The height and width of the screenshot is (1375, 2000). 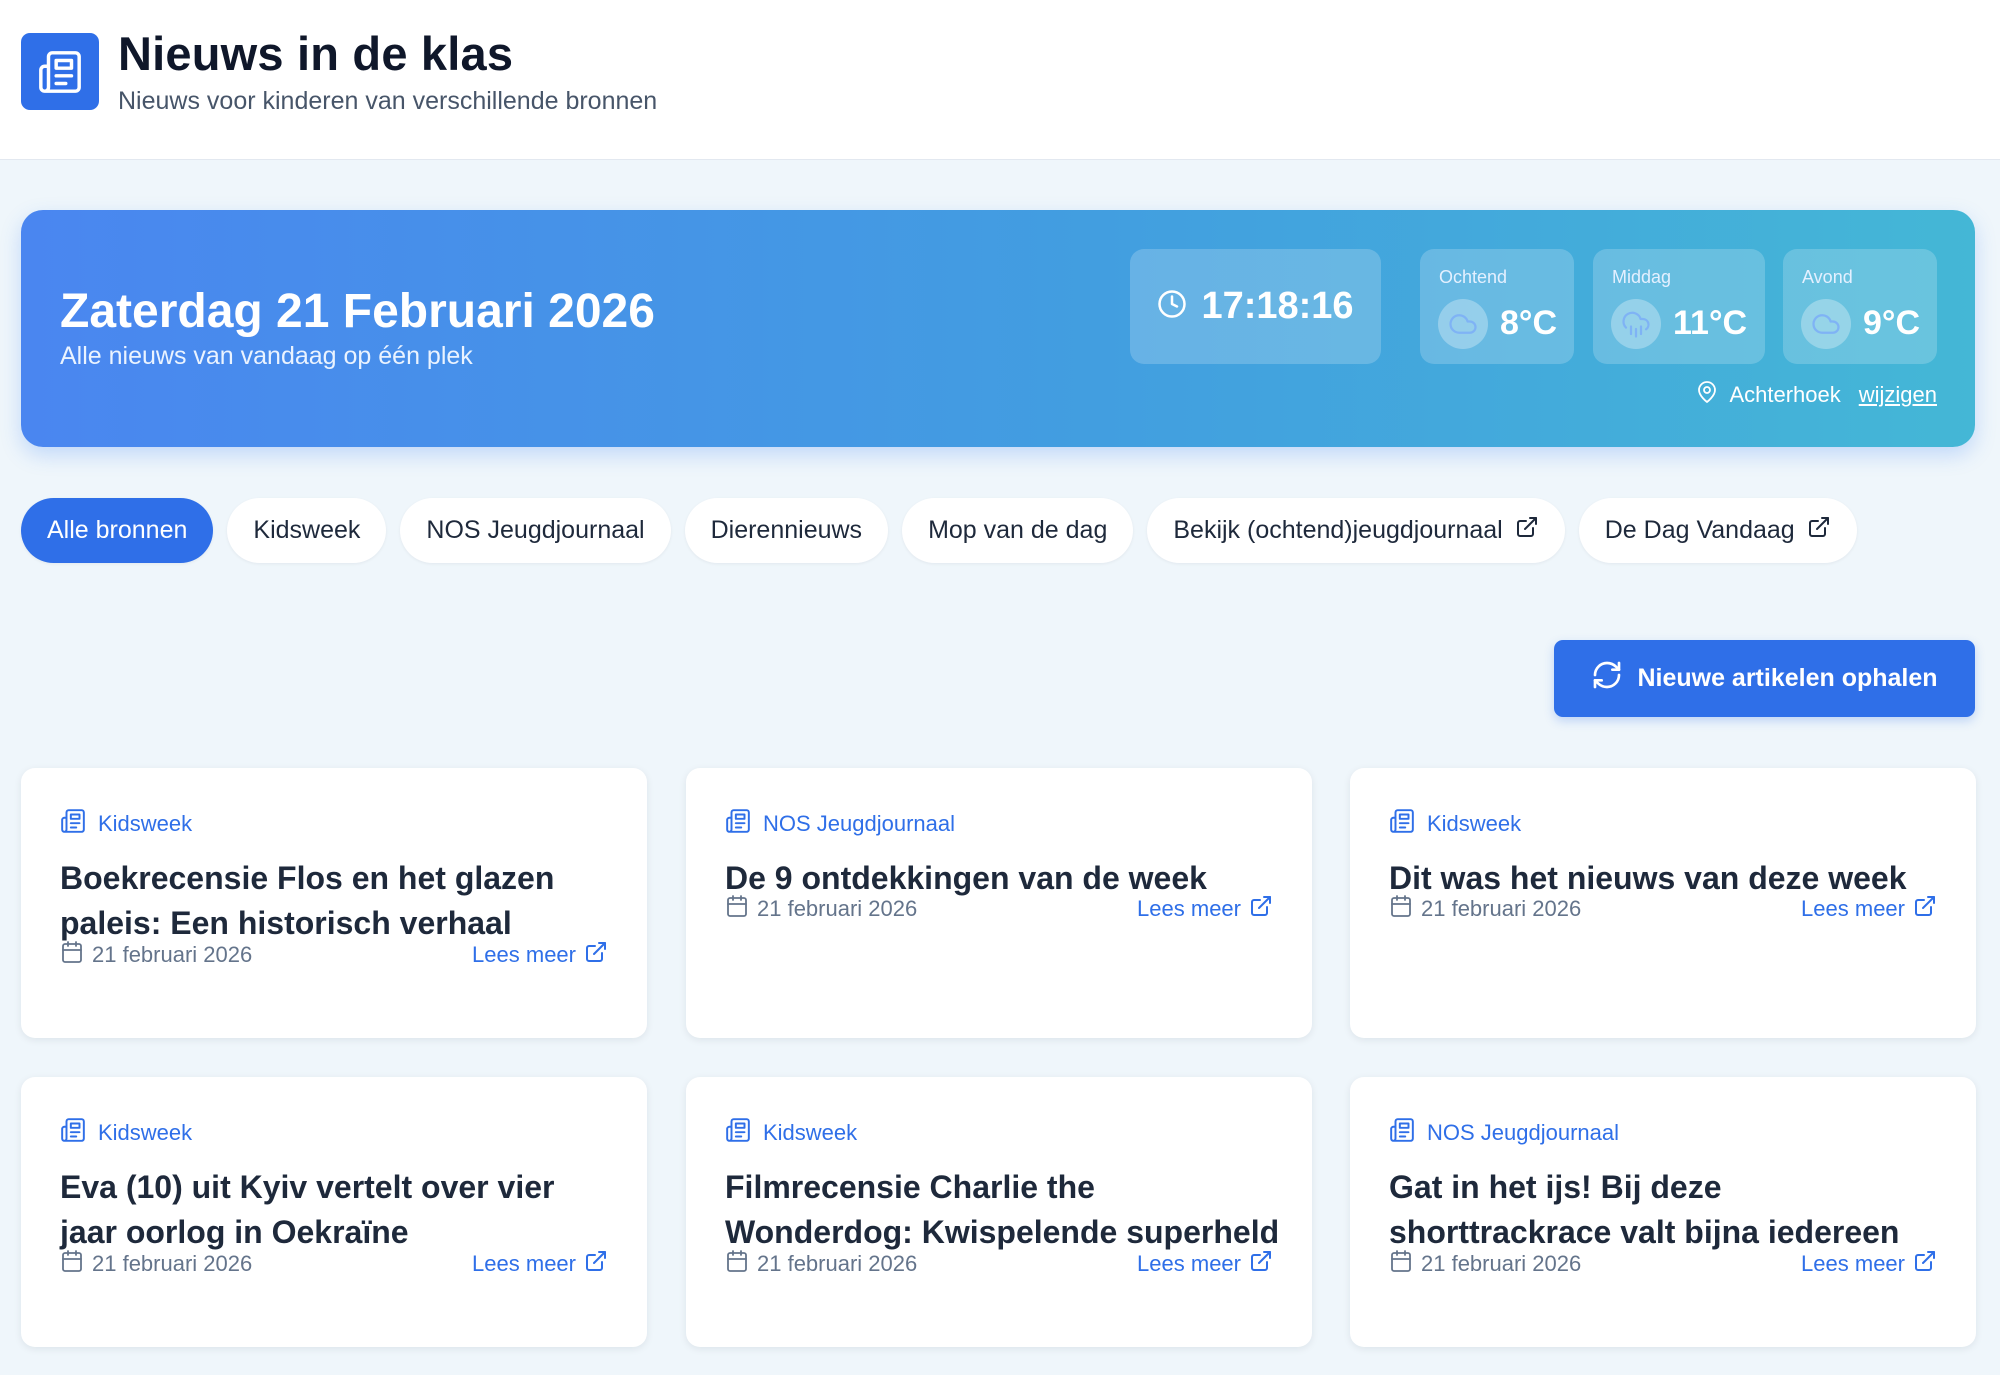 I want to click on filter-label: Bekijk (ochtend)jeugdjournaal, so click(x=1338, y=530).